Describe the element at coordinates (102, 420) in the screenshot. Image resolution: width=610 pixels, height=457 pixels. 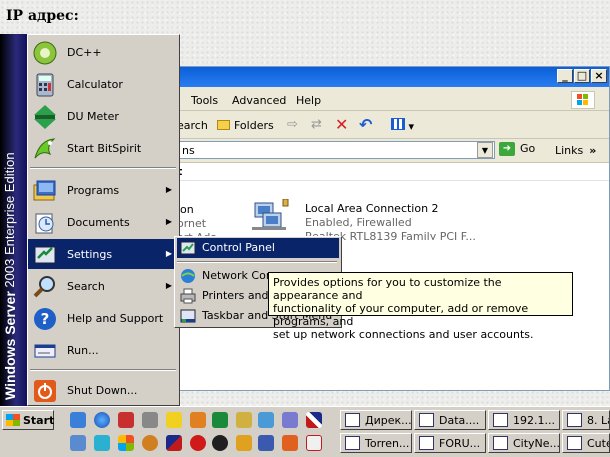
I see `quicklaunch-ie-icon` at that location.